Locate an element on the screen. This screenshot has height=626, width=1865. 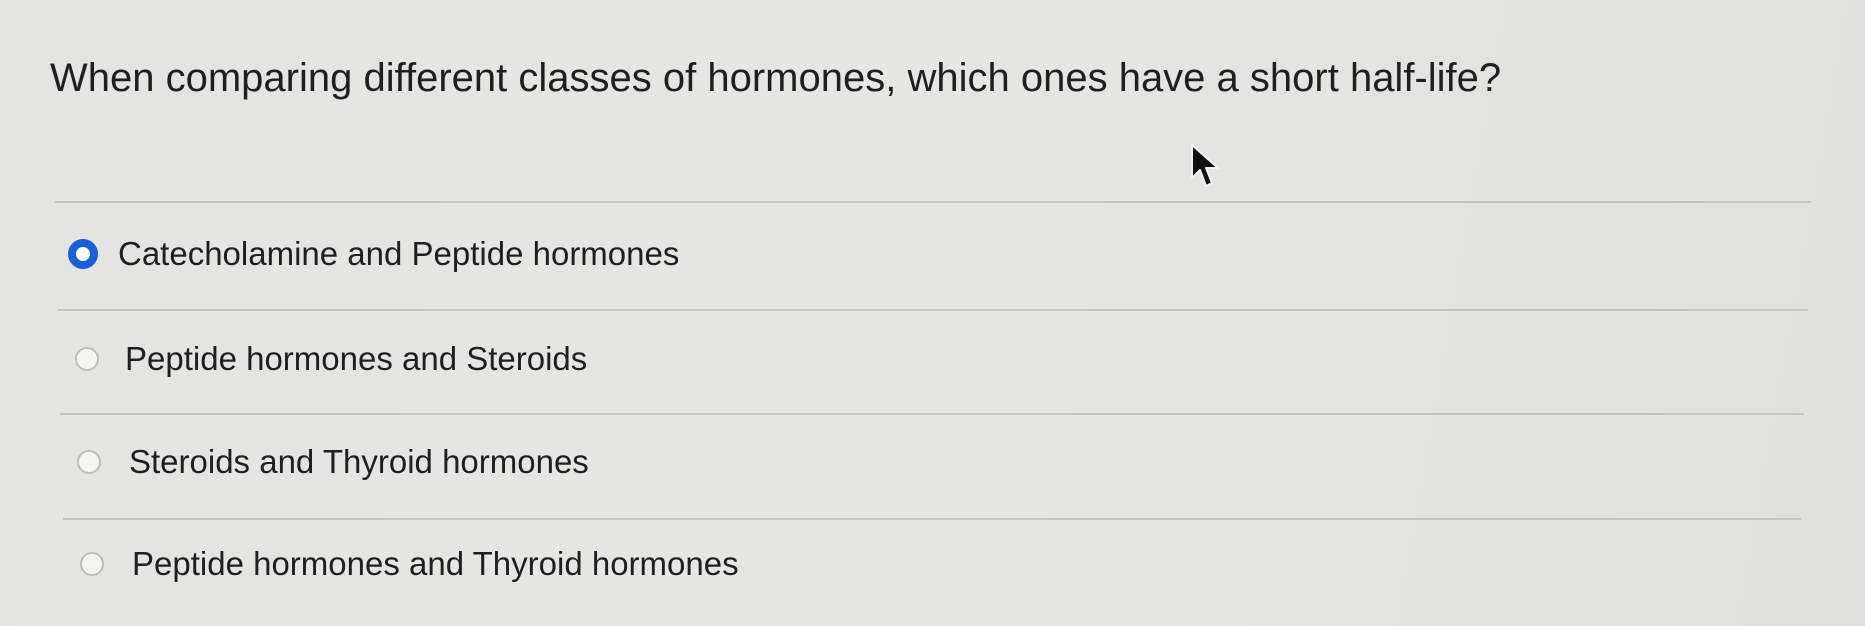
divider-top is located at coordinates (933, 202).